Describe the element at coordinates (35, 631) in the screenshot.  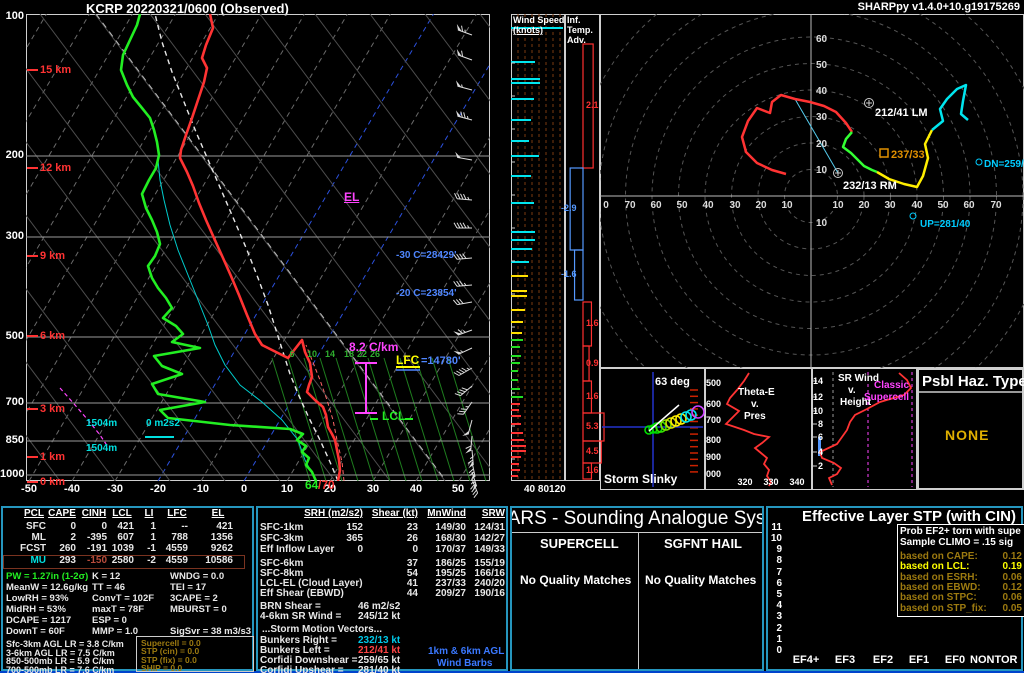
I see `thermo-index: DownT = 60F` at that location.